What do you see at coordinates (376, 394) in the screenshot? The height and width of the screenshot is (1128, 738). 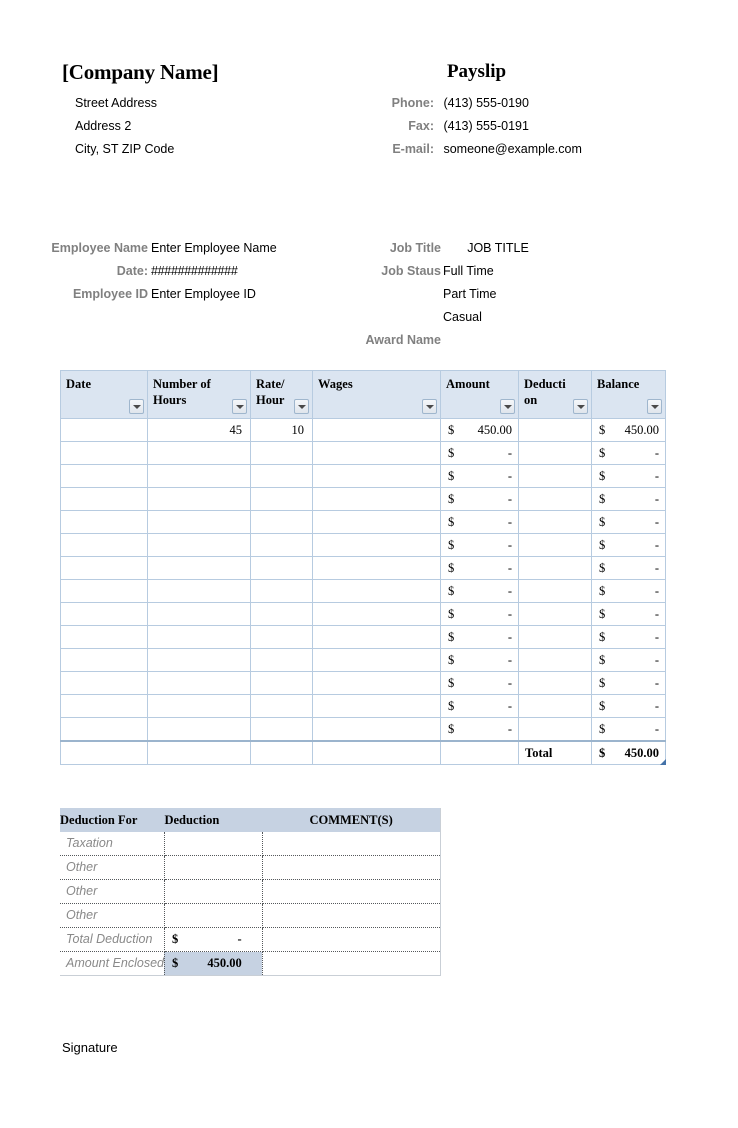 I see `column-header-wages: Wages` at bounding box center [376, 394].